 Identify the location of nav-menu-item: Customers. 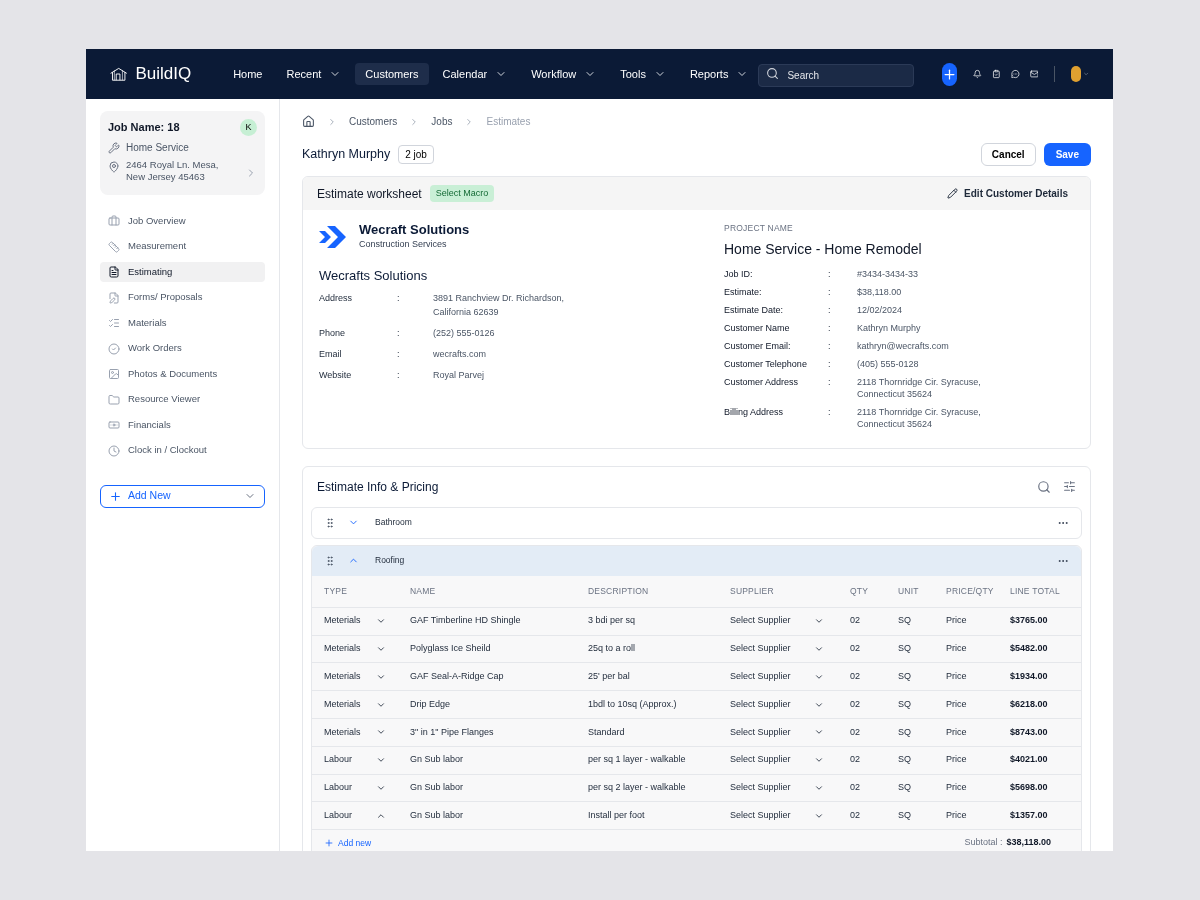
(392, 74).